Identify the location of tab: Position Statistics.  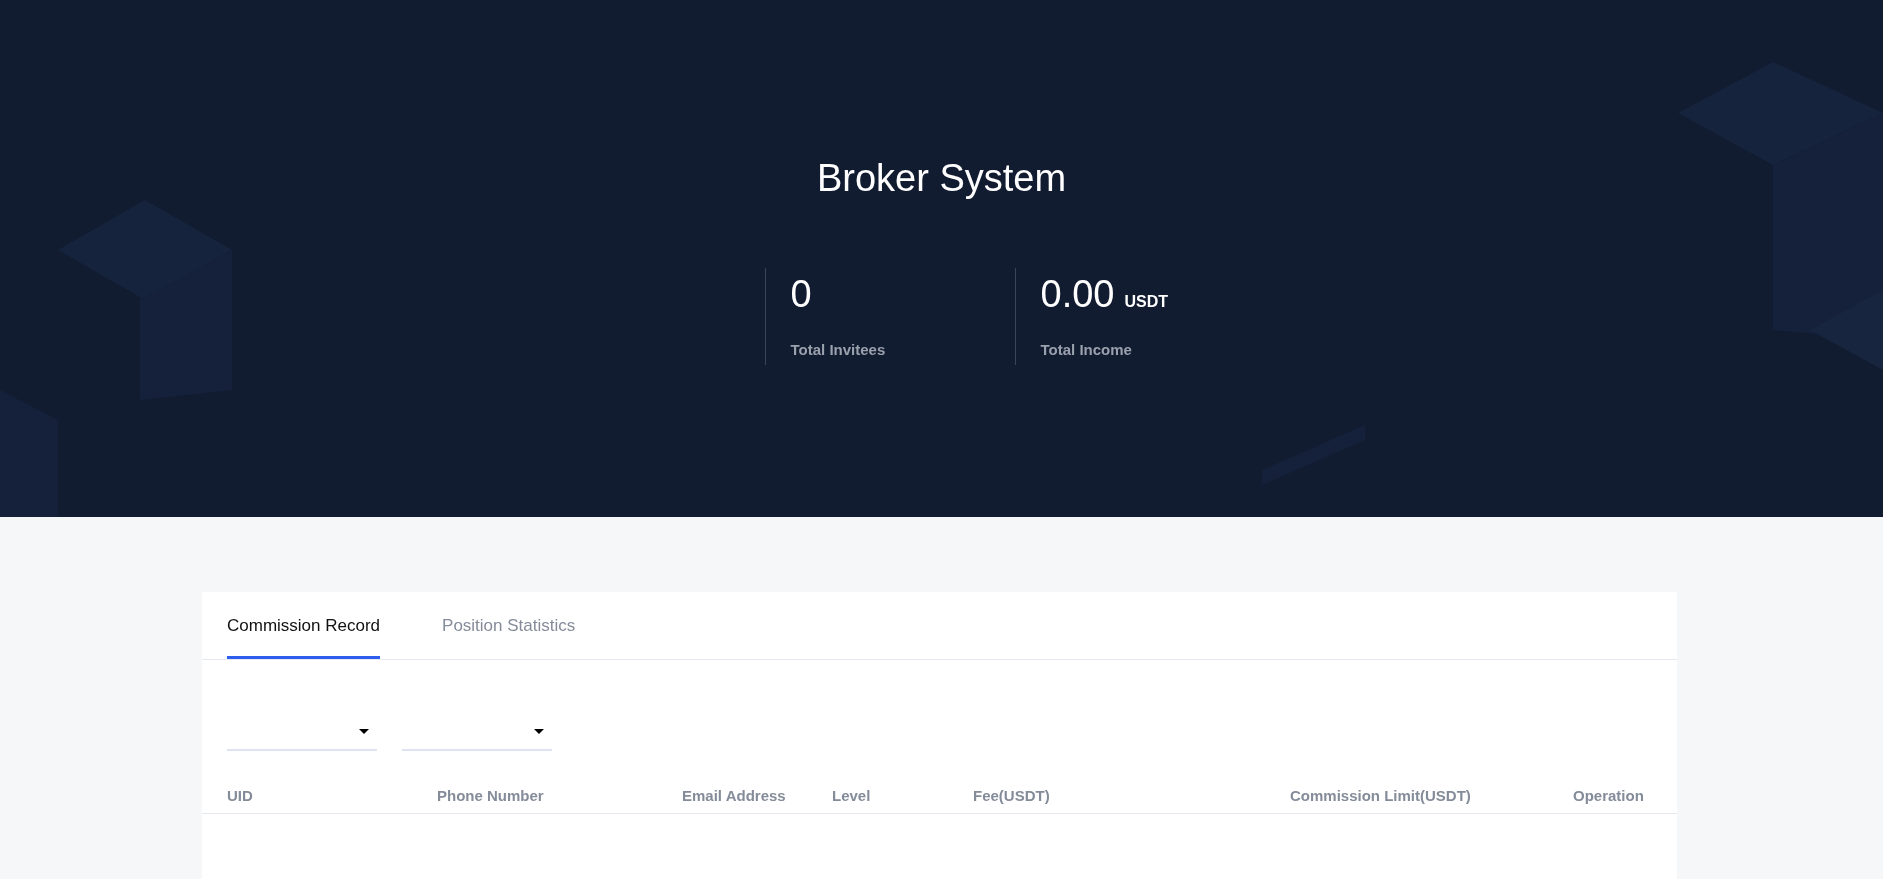
(509, 625).